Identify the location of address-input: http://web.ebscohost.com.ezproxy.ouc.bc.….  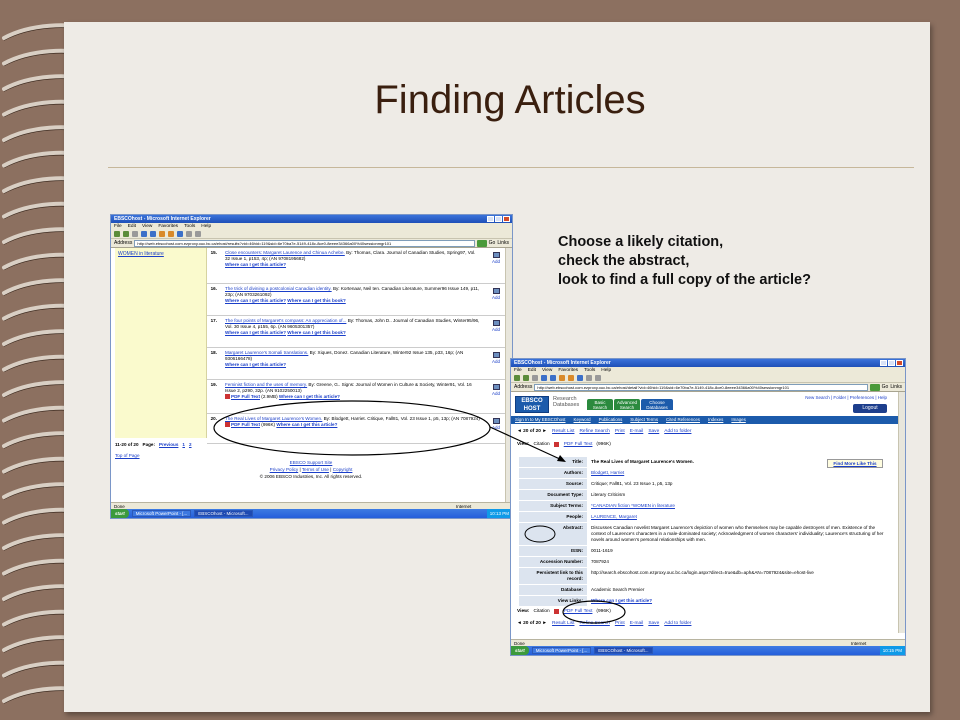
(304, 243).